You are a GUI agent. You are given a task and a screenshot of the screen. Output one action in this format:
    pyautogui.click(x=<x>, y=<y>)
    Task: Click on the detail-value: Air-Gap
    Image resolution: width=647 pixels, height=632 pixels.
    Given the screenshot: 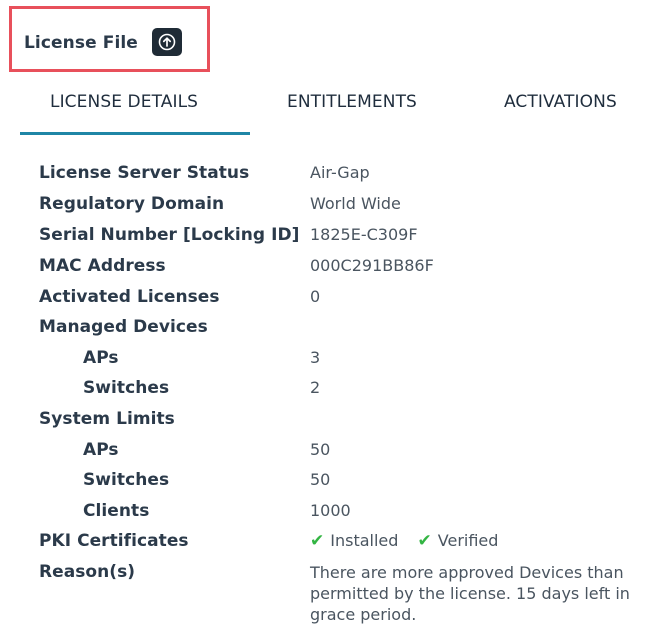 What is the action you would take?
    pyautogui.click(x=340, y=172)
    